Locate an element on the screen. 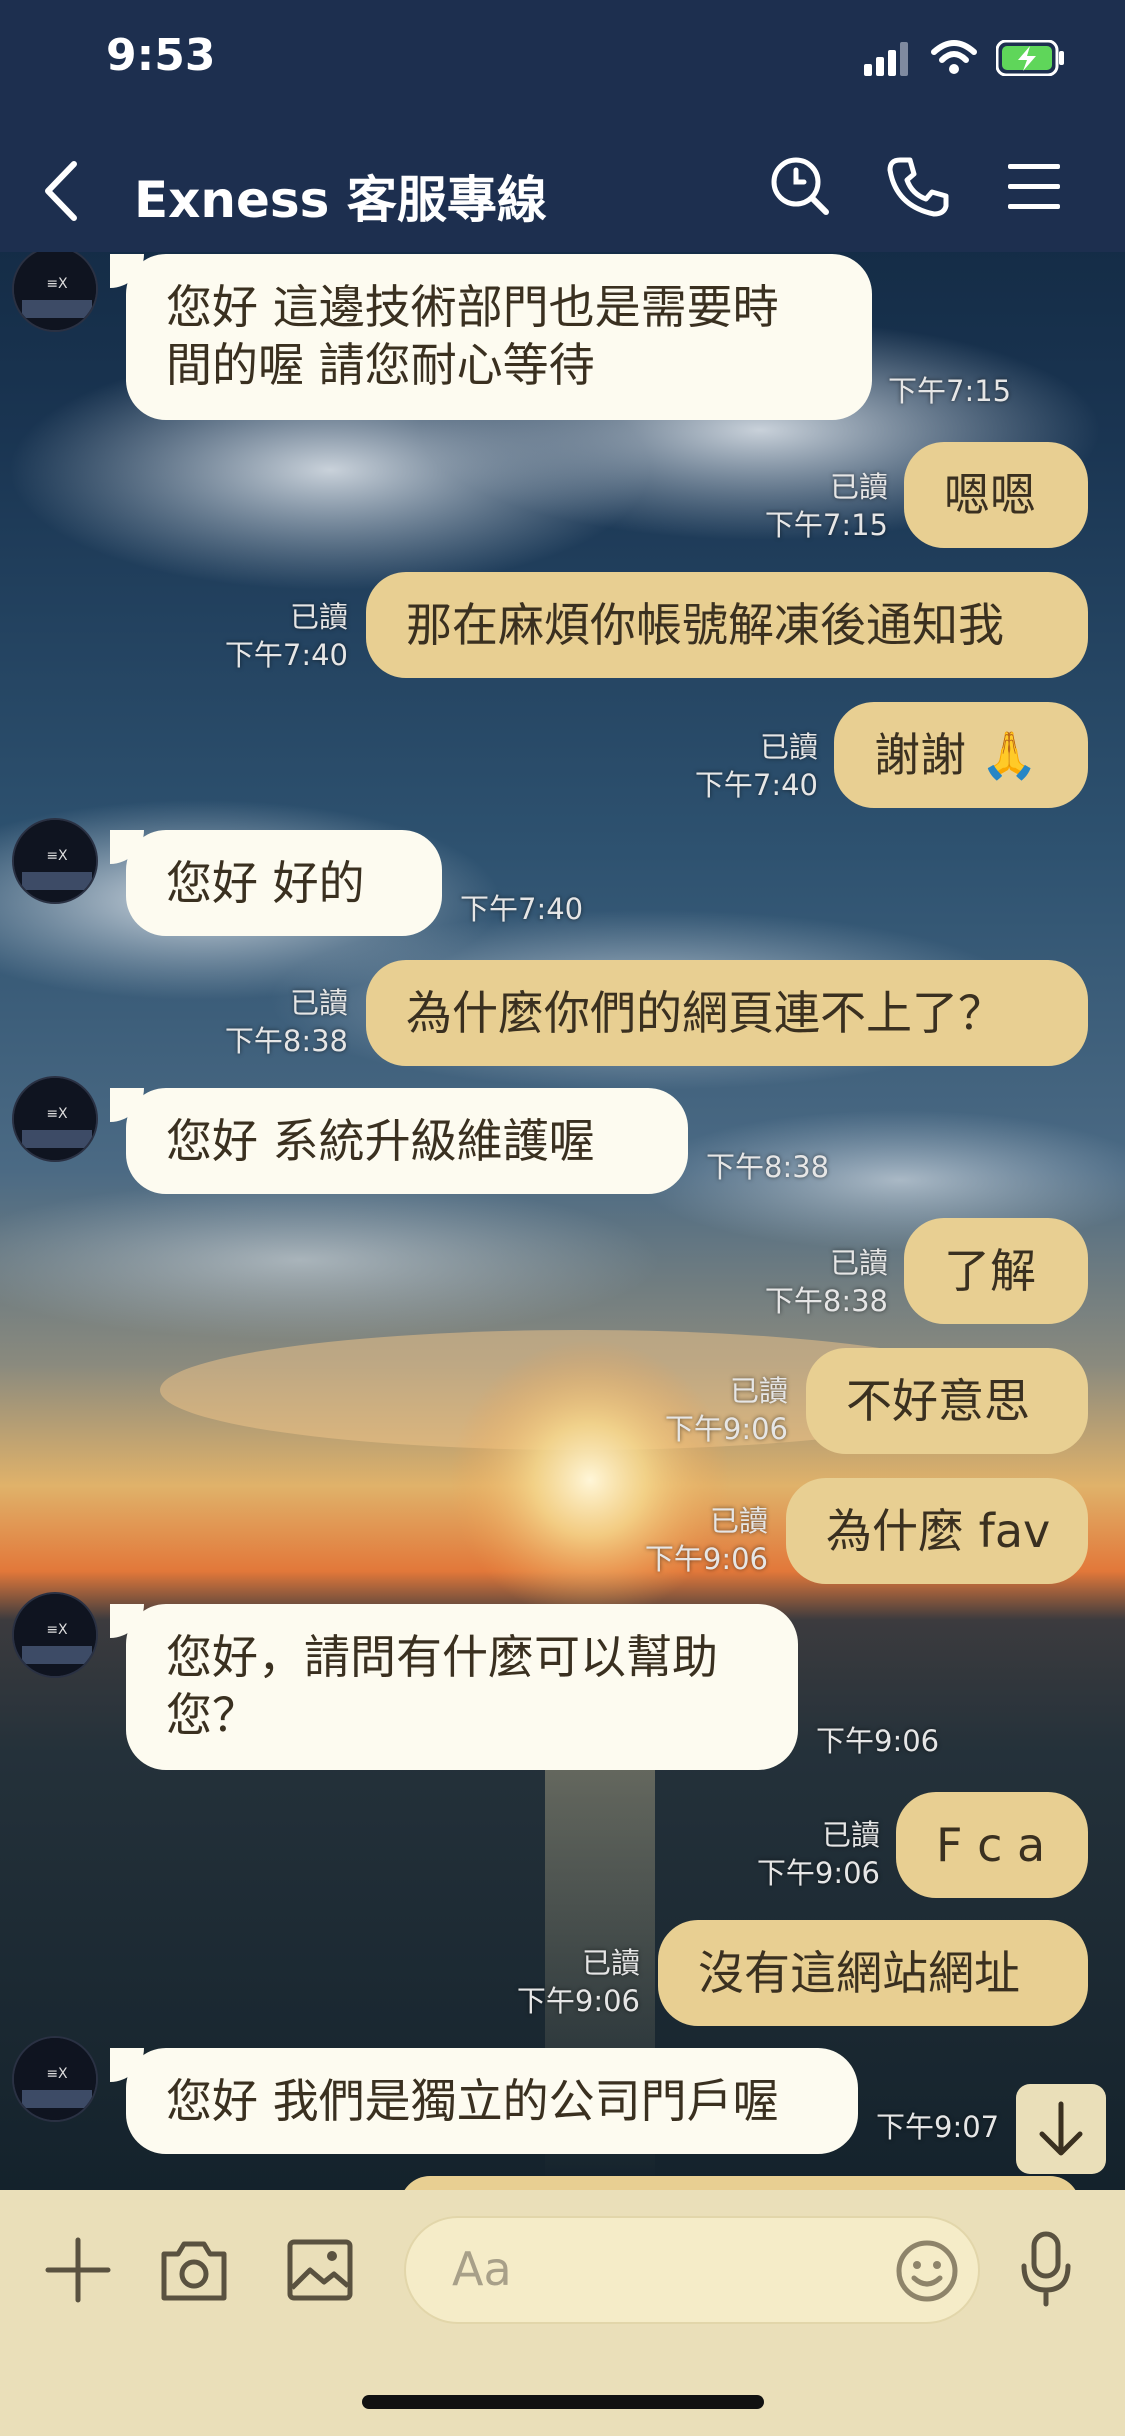 The image size is (1125, 2436). emoji-icon is located at coordinates (927, 2271).